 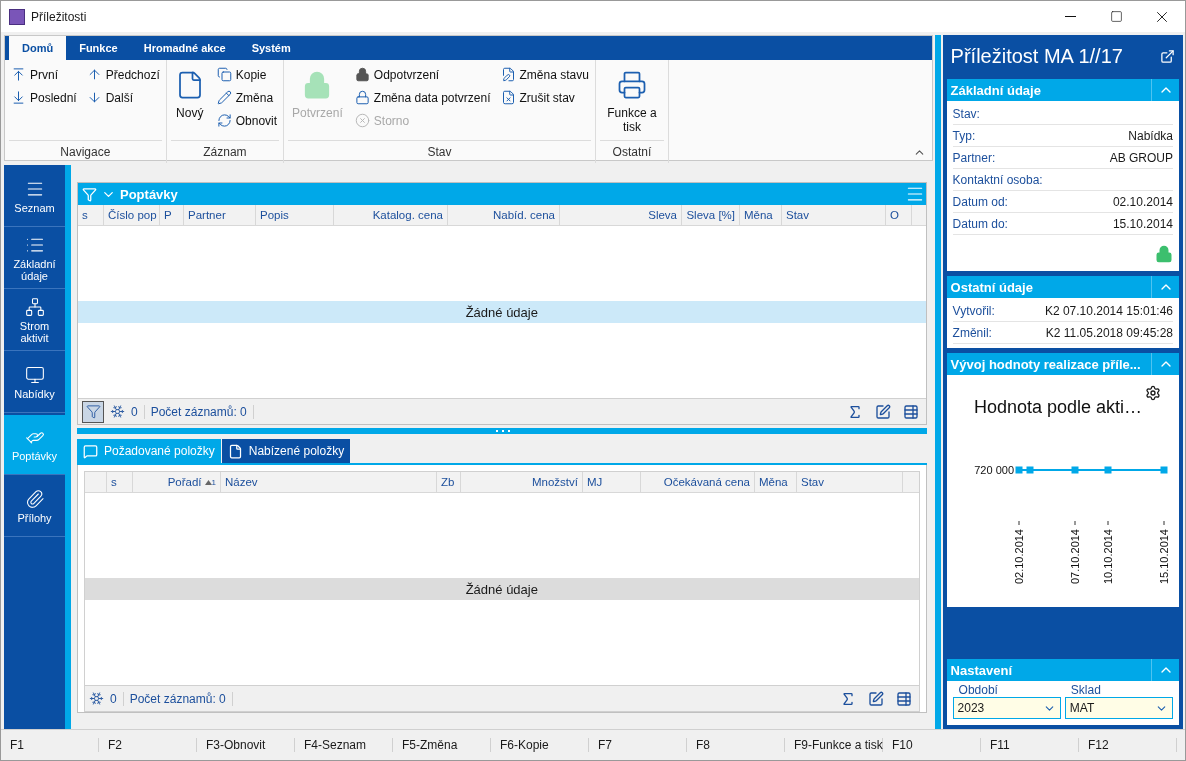 What do you see at coordinates (38, 48) in the screenshot?
I see `ribbon-tab: Domů` at bounding box center [38, 48].